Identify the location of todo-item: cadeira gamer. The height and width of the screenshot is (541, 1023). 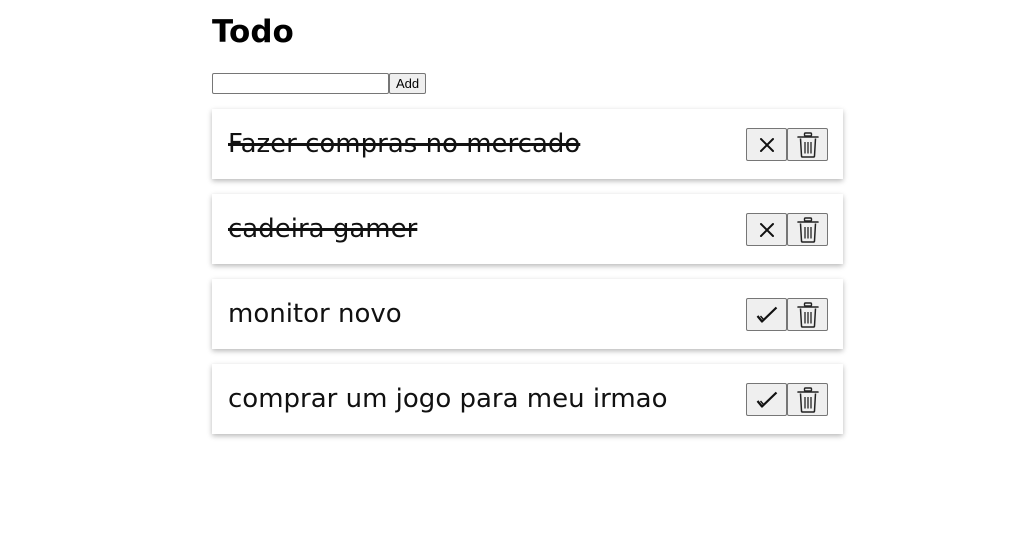
(527, 229).